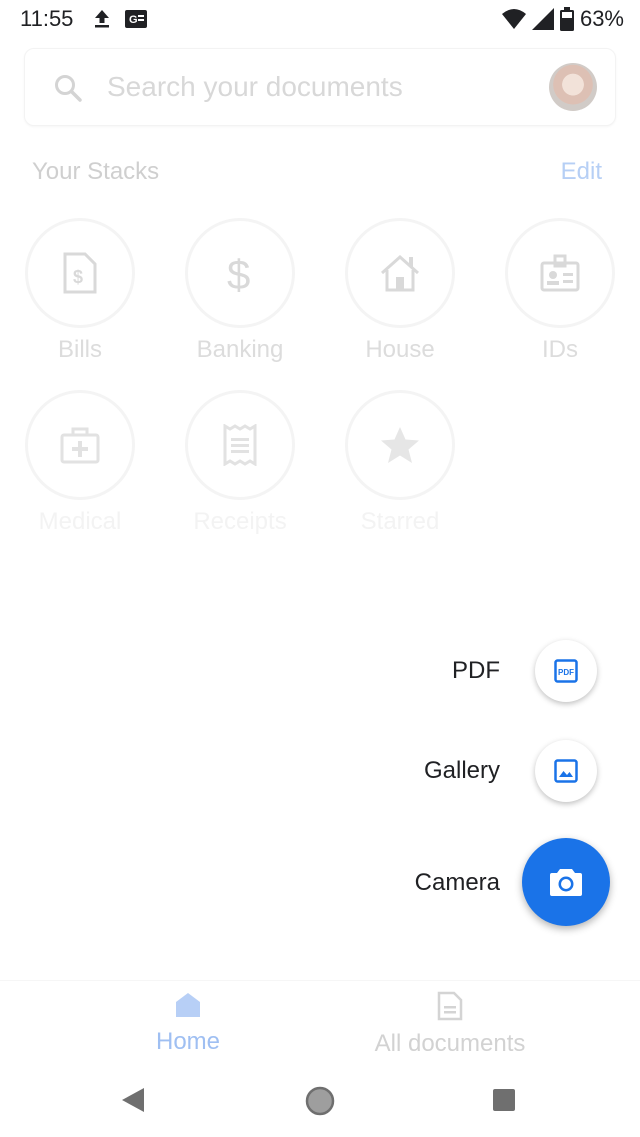  I want to click on id-card-icon, so click(560, 273).